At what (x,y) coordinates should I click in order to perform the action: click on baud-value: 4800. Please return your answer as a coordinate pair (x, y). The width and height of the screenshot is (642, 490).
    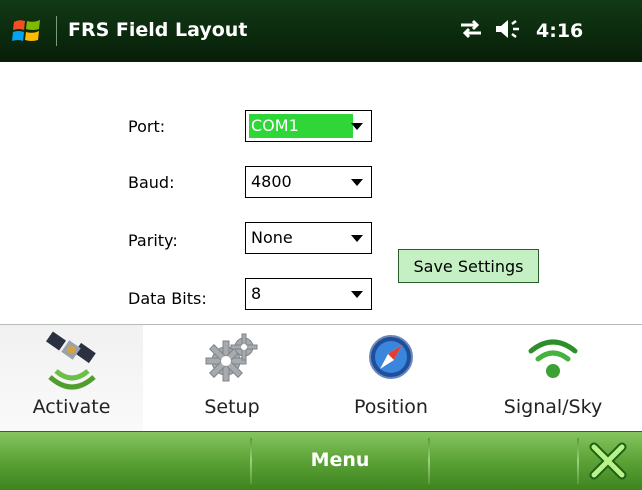
    Looking at the image, I should click on (271, 181).